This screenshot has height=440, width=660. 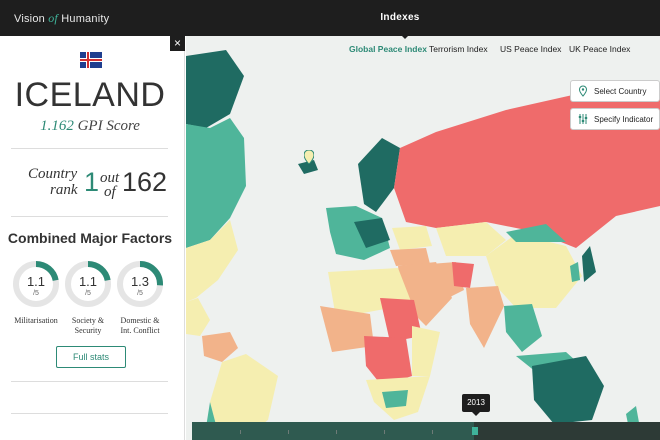 I want to click on rank-value: 1, so click(x=92, y=182).